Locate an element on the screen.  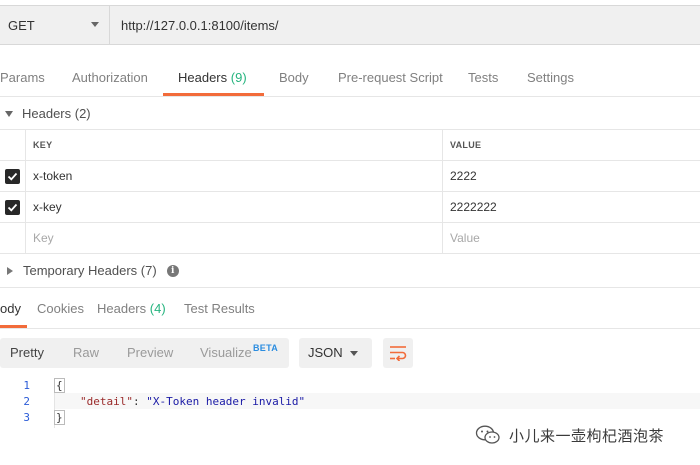
json-key: "detail" is located at coordinates (106, 401).